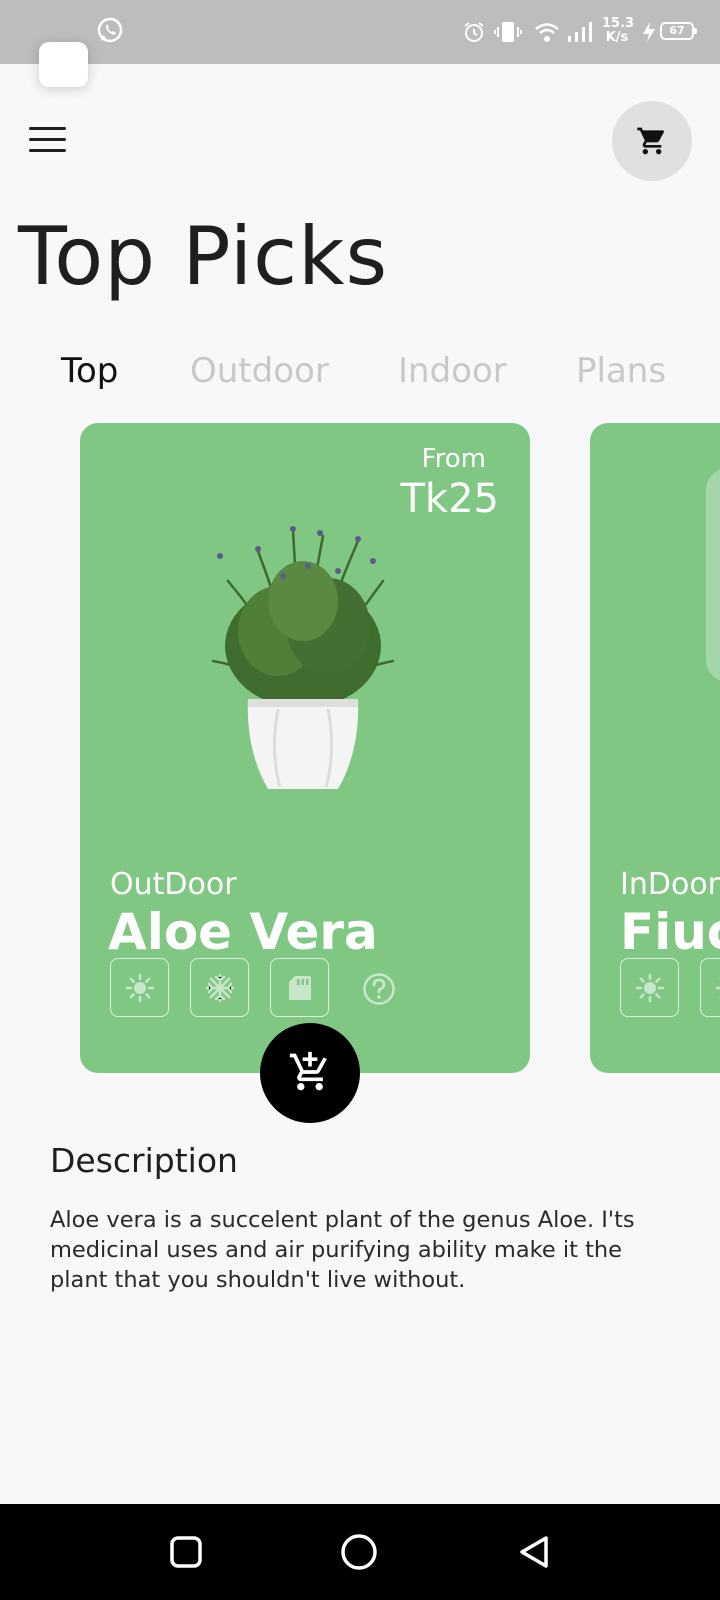  I want to click on tab-outdoor: Outdoor, so click(259, 371).